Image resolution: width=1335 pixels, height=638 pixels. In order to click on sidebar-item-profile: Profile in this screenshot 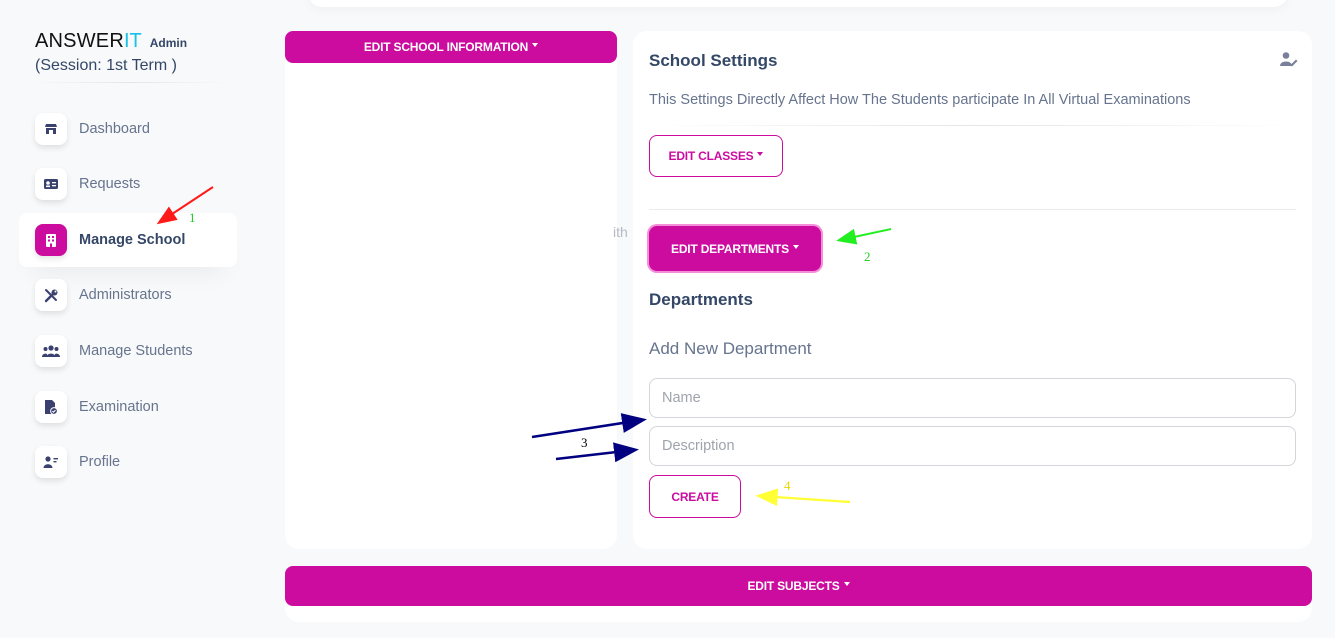, I will do `click(128, 462)`.